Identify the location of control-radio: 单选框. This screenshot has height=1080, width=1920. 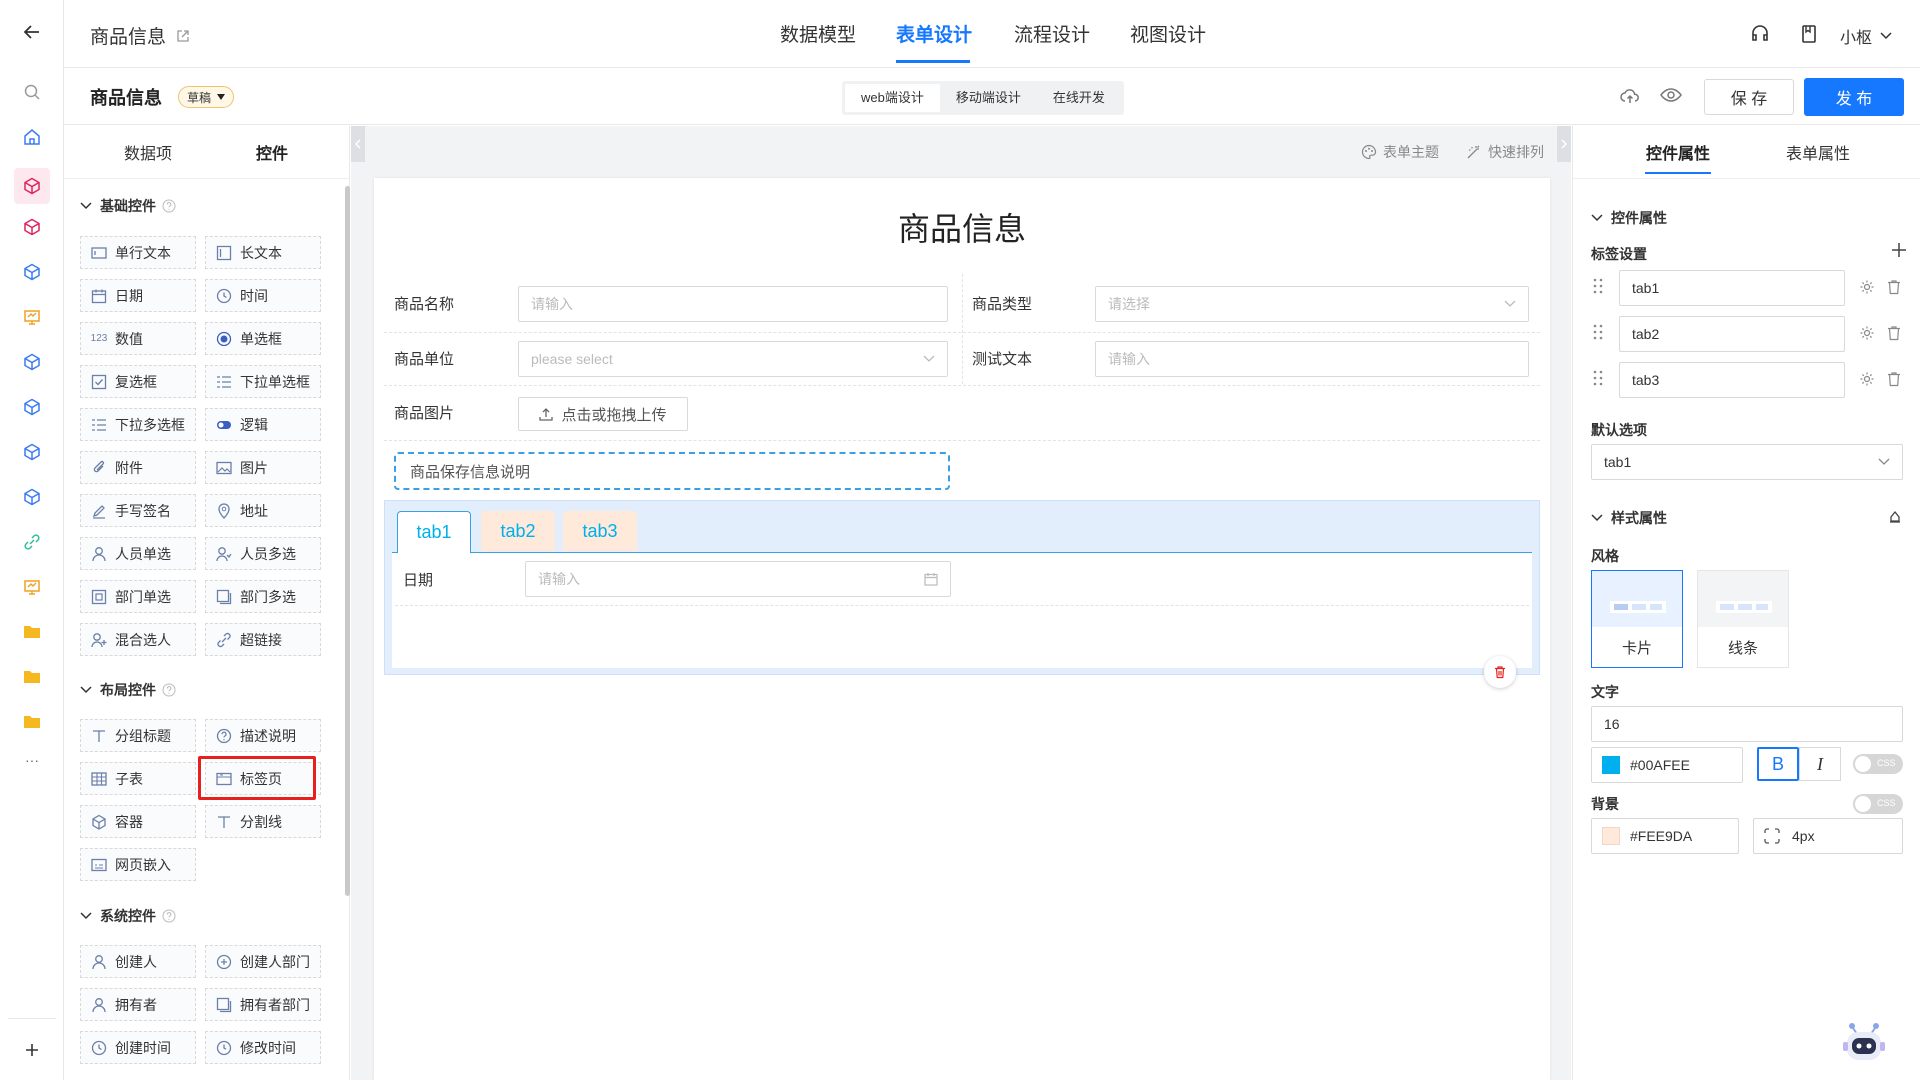
(263, 338).